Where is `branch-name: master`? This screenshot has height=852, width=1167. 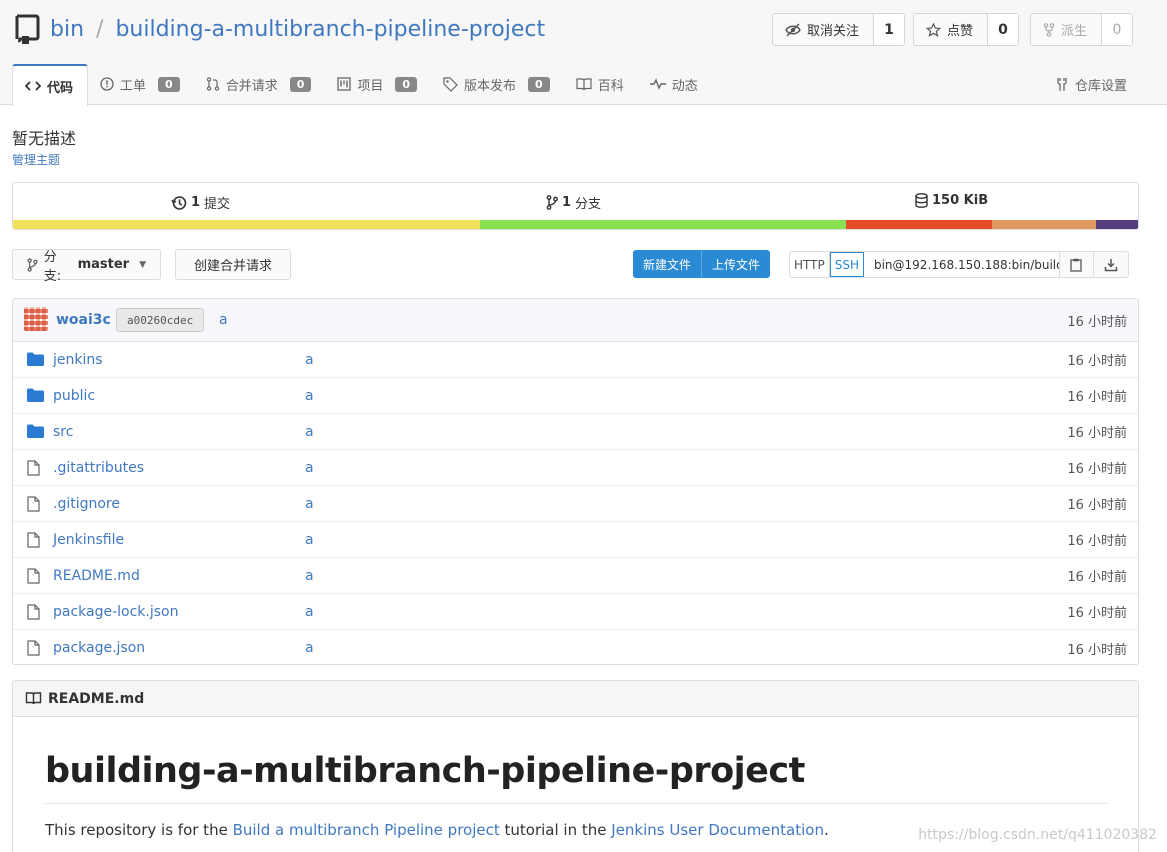 branch-name: master is located at coordinates (103, 264).